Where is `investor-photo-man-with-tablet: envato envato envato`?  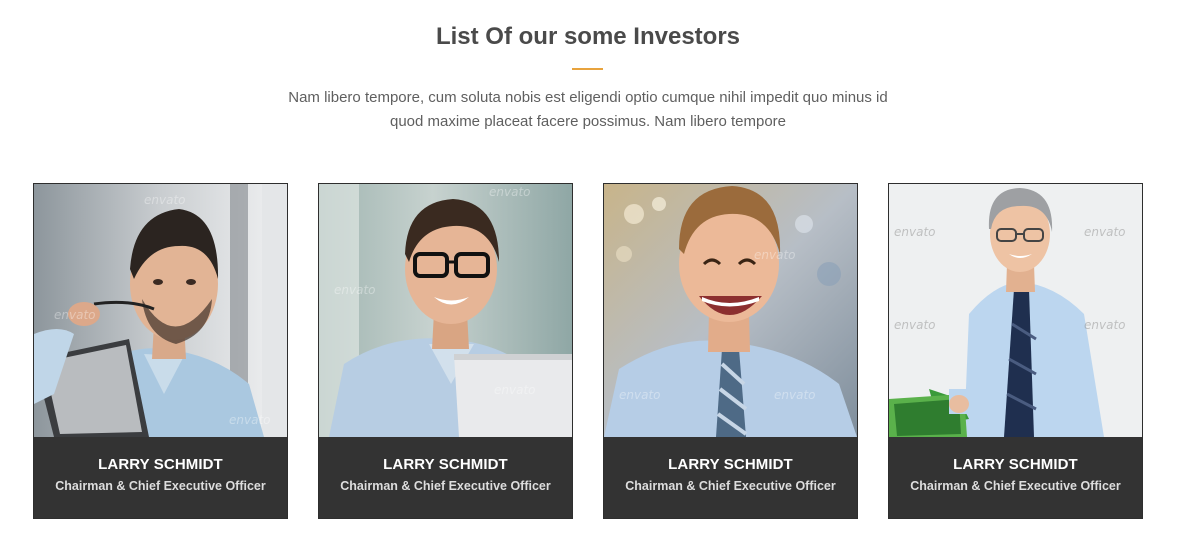 investor-photo-man-with-tablet: envato envato envato is located at coordinates (160, 310).